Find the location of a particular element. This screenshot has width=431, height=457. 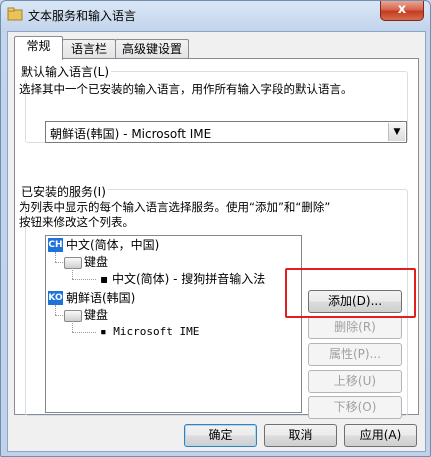

tab-language-bar: 语言栏 is located at coordinates (89, 49).